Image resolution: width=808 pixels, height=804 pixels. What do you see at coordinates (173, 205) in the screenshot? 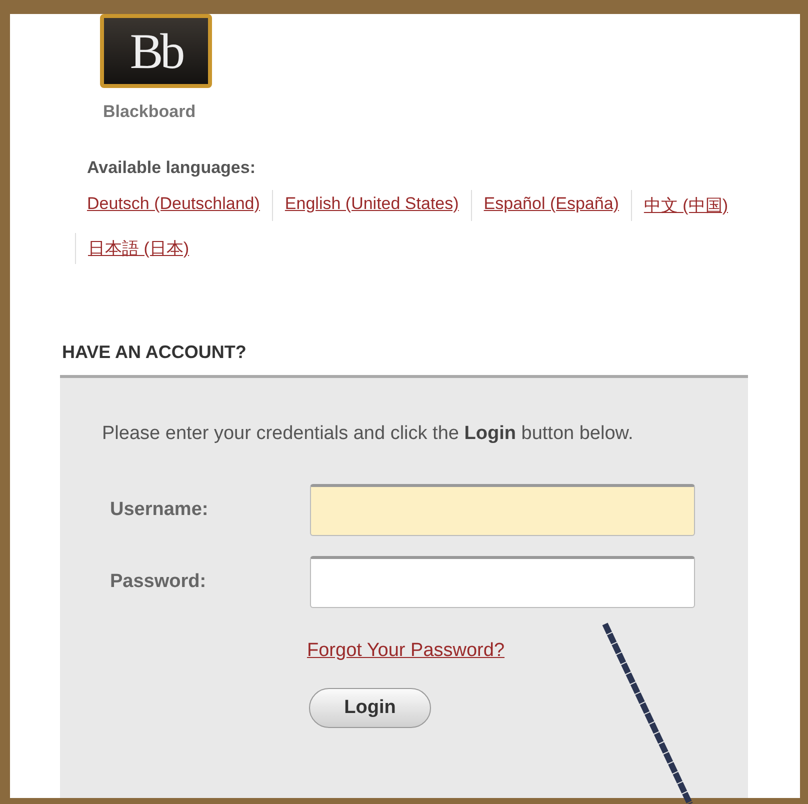
I see `language-link: Deutsch (Deutschland)` at bounding box center [173, 205].